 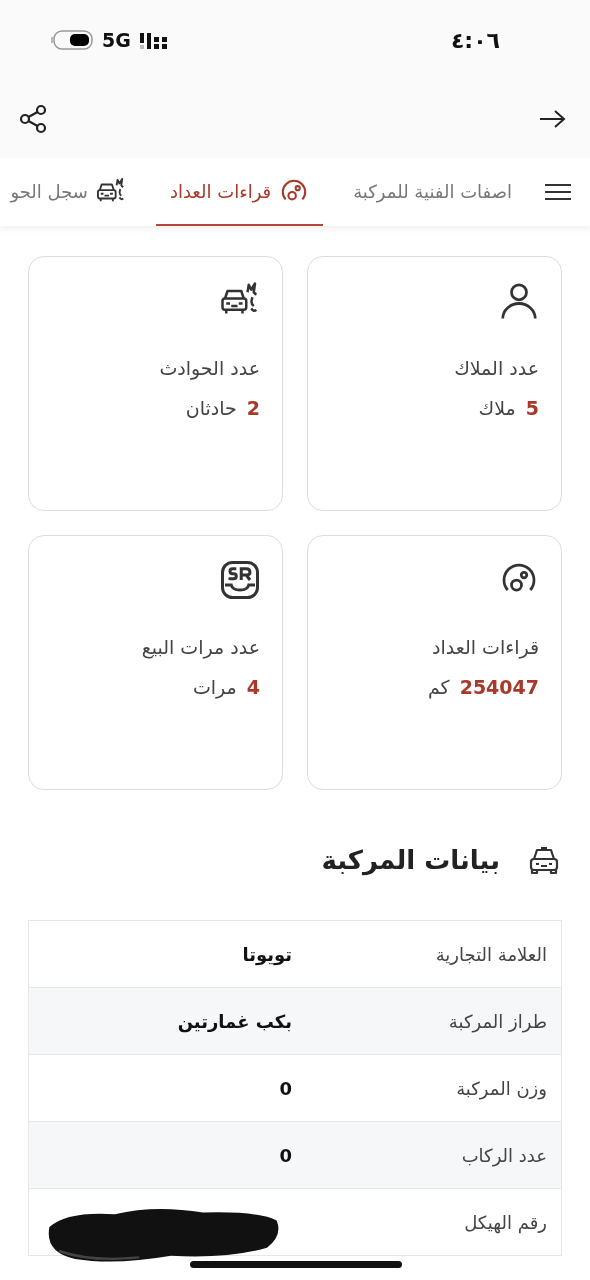 What do you see at coordinates (519, 301) in the screenshot?
I see `person-icon` at bounding box center [519, 301].